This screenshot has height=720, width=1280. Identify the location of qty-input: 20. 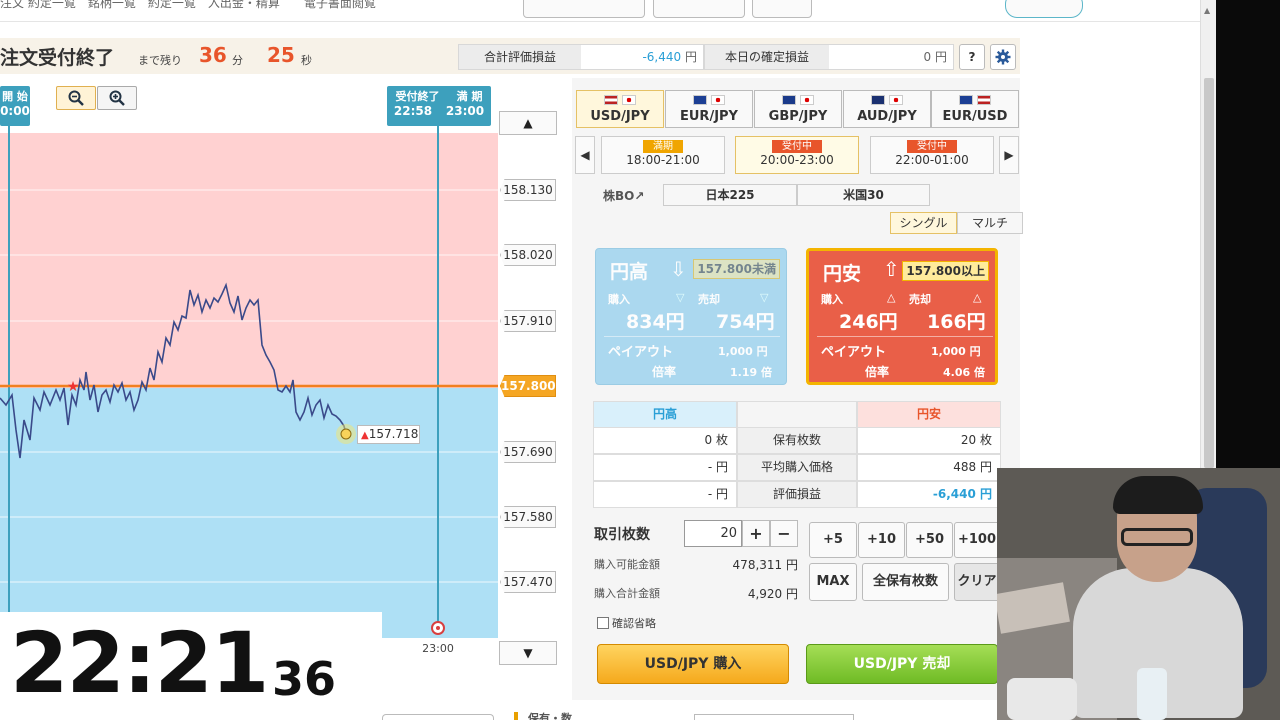
(713, 533).